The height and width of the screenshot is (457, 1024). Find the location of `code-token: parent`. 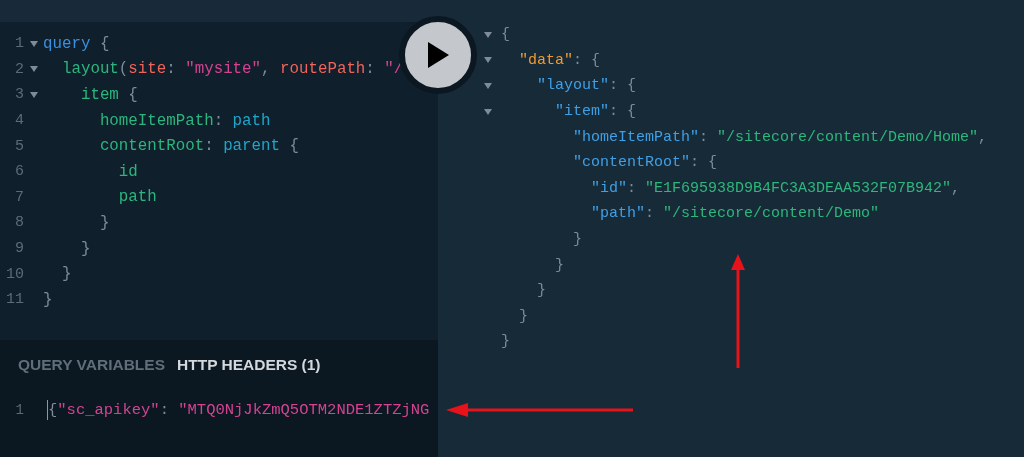

code-token: parent is located at coordinates (251, 146).